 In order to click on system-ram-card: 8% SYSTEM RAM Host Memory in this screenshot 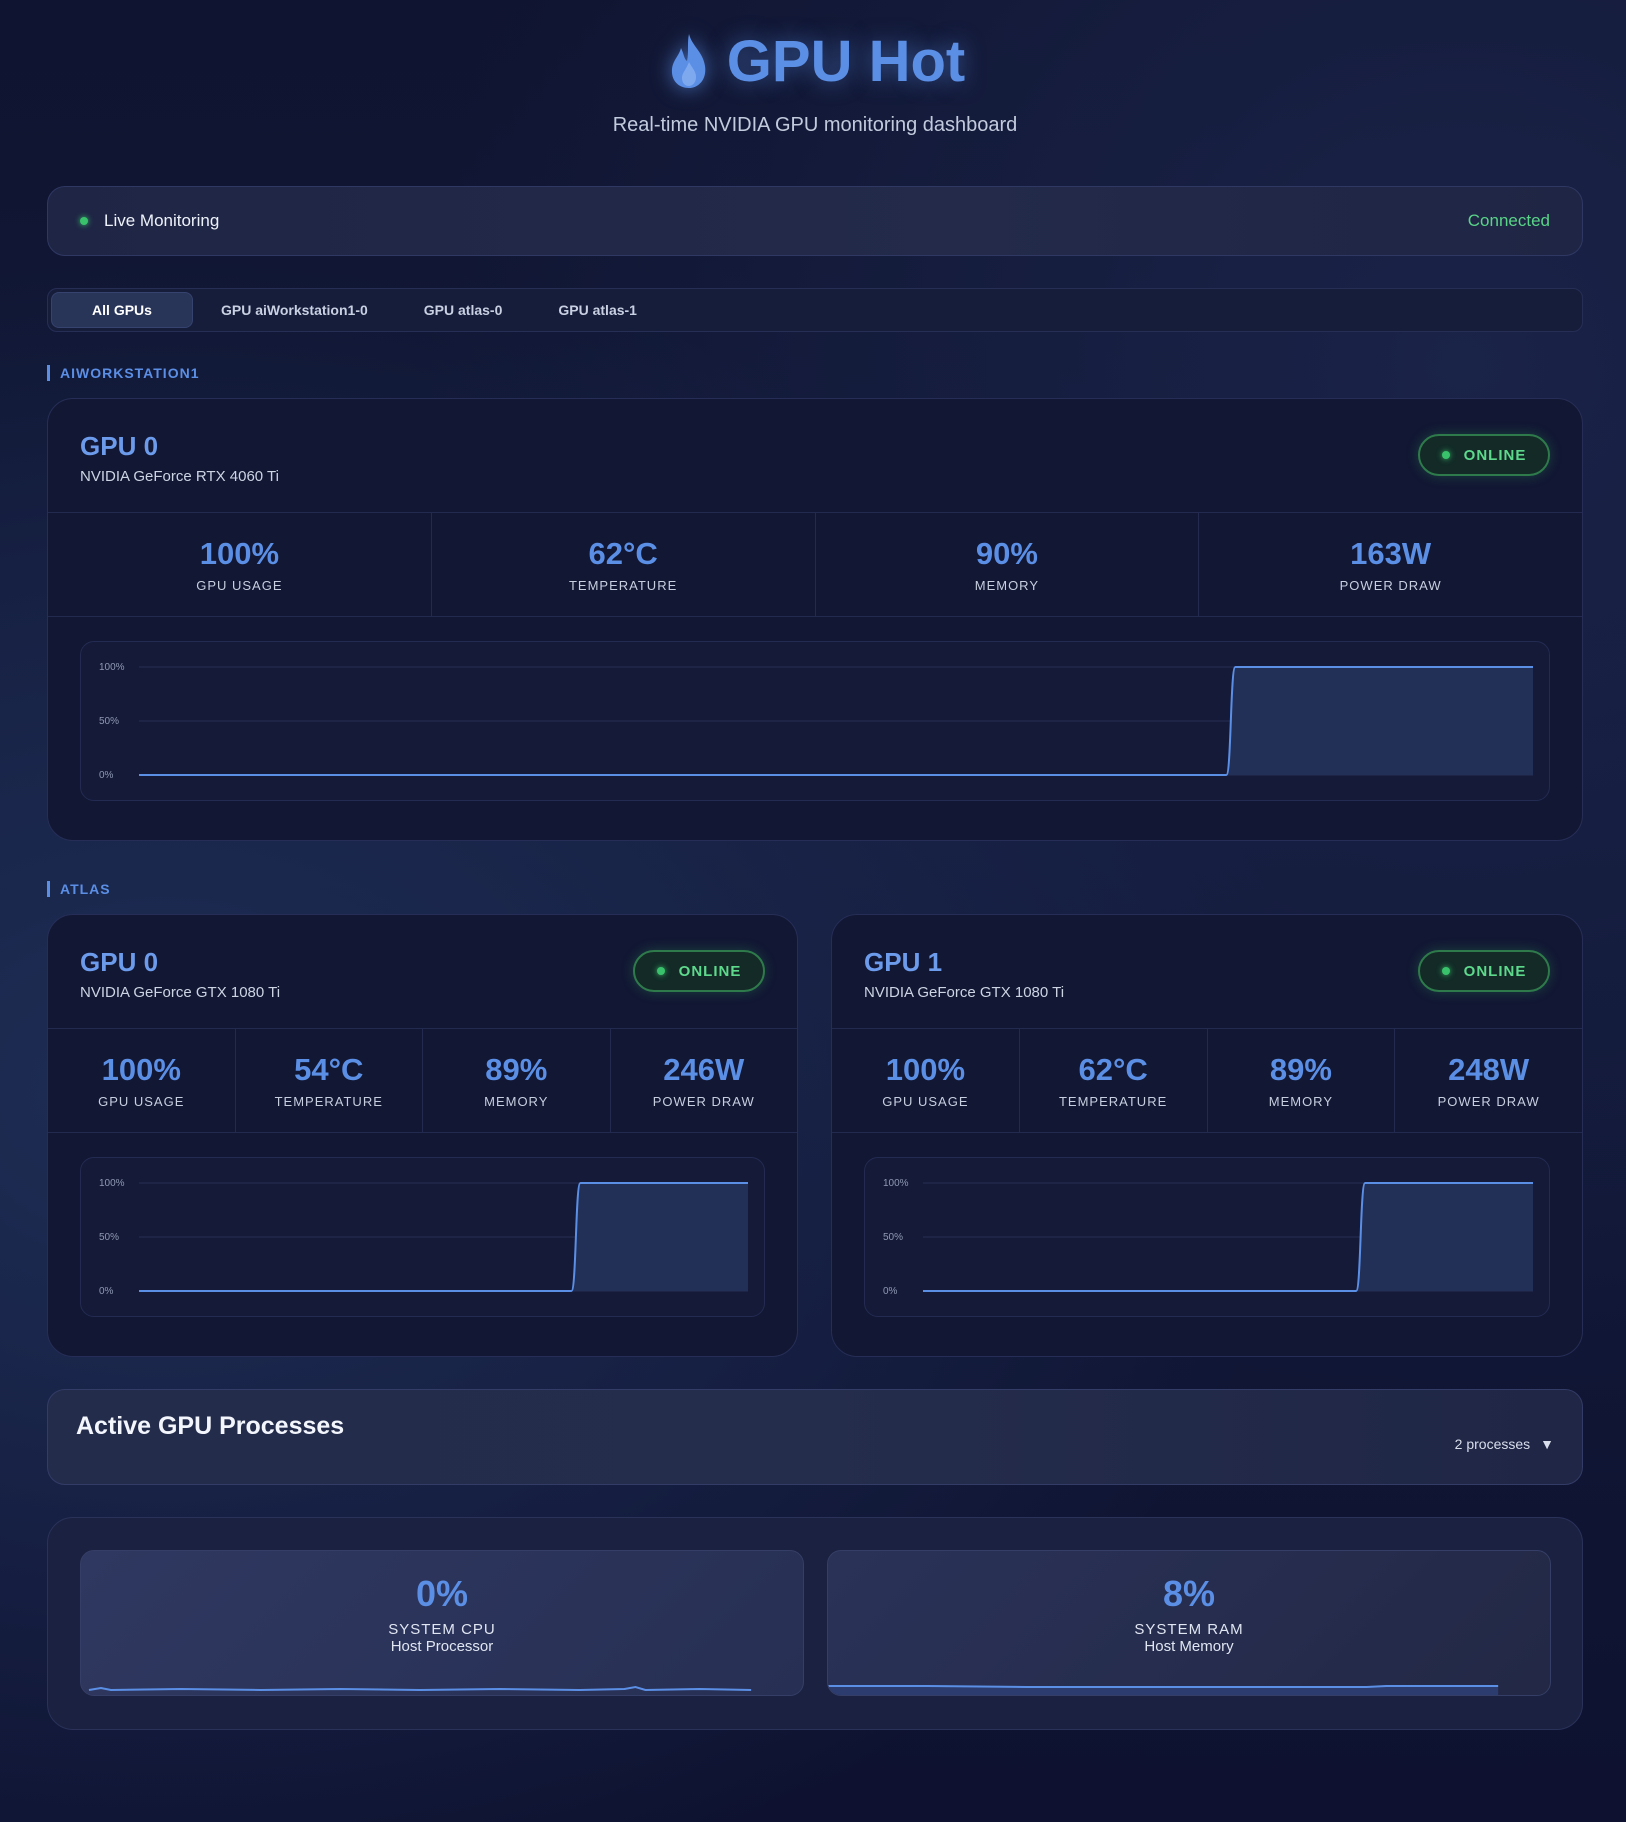, I will do `click(1189, 1623)`.